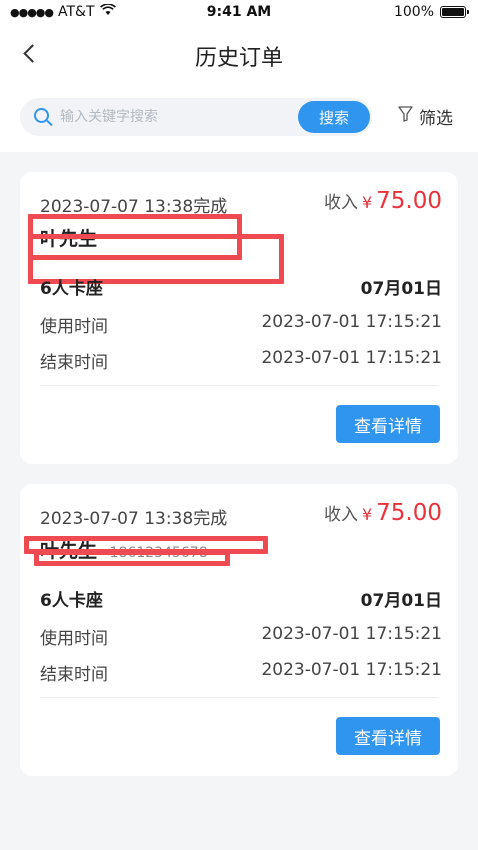 The image size is (478, 850). I want to click on search-bar: 搜索, so click(196, 117).